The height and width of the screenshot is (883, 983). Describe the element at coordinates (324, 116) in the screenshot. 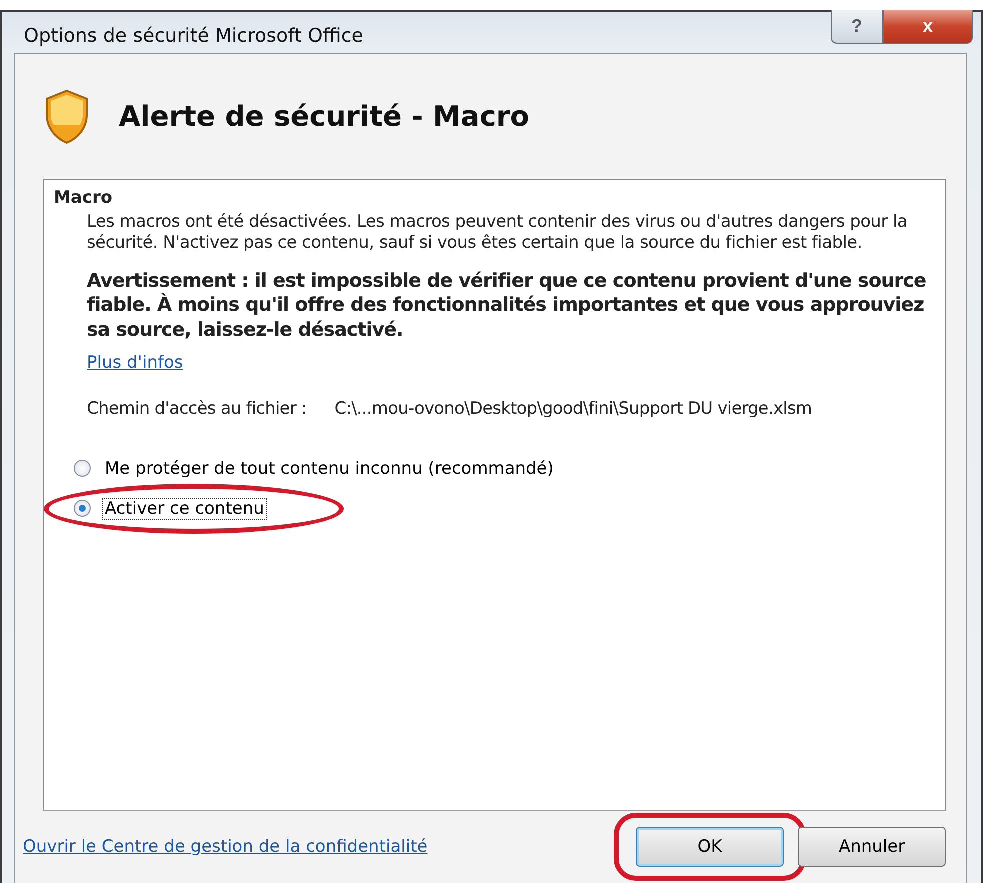

I see `alert-heading: Alerte de sécurité - Macro` at that location.